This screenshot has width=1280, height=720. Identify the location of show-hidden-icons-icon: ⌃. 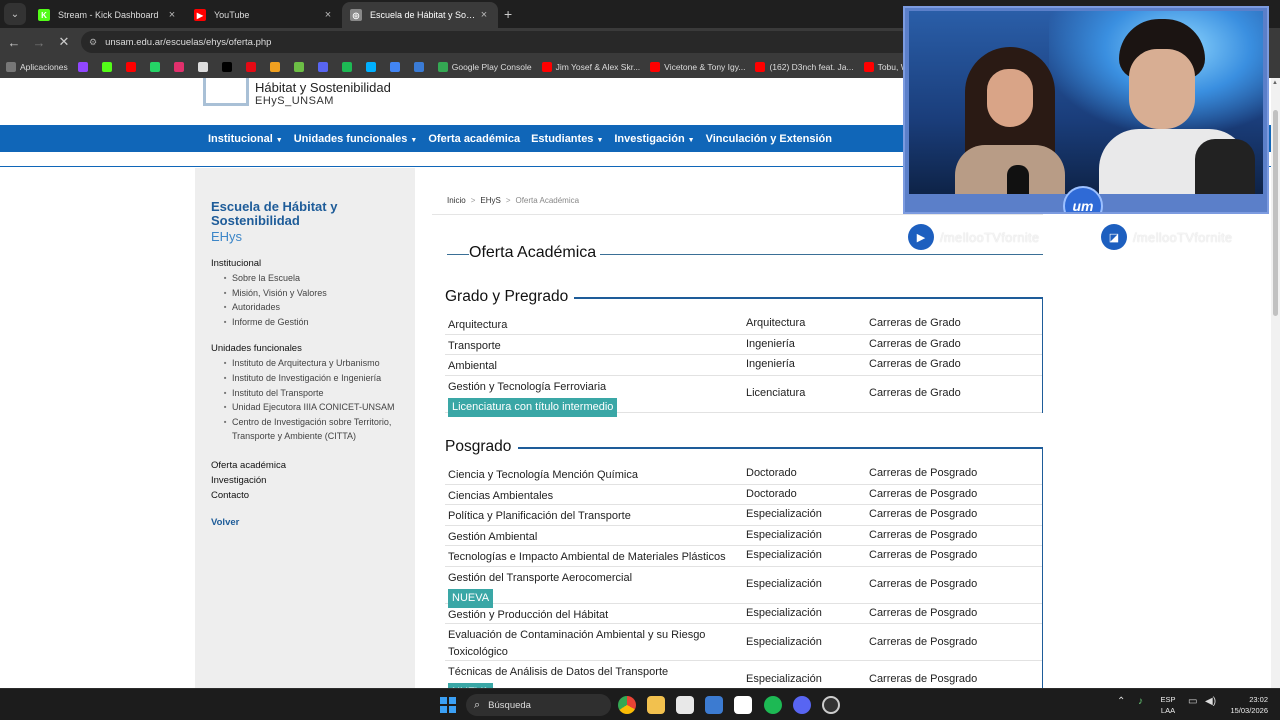
(1121, 701).